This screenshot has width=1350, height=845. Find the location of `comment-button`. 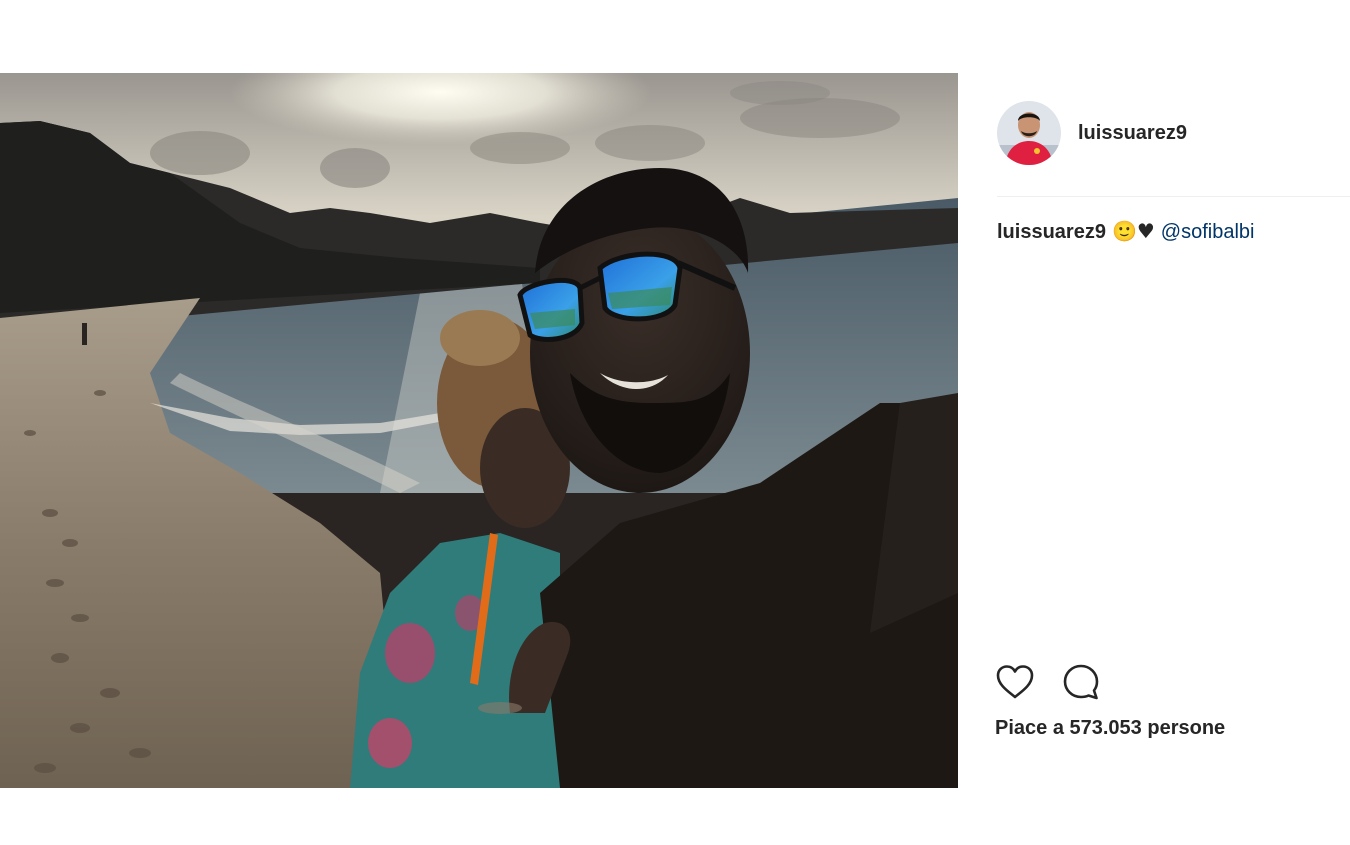

comment-button is located at coordinates (1081, 682).